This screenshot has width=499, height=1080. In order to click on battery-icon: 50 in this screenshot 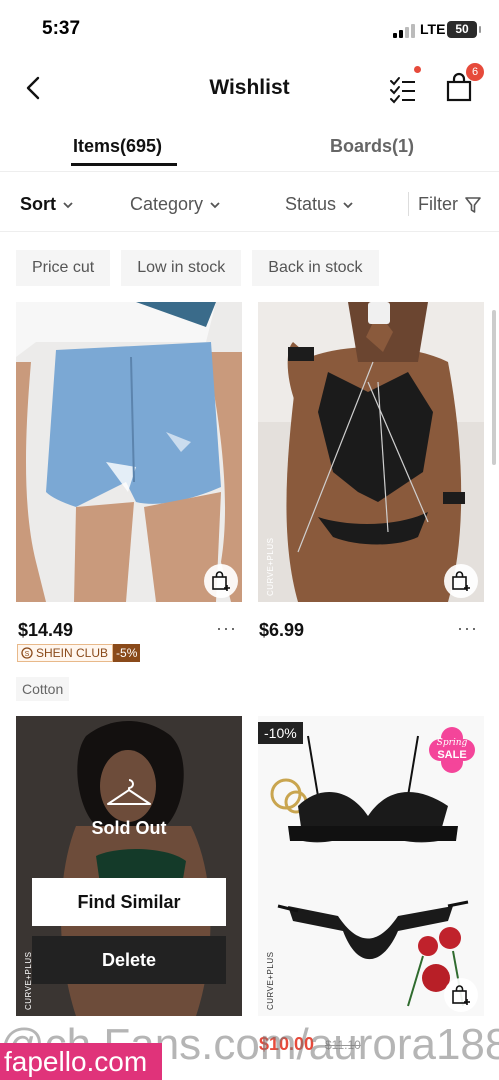, I will do `click(464, 29)`.